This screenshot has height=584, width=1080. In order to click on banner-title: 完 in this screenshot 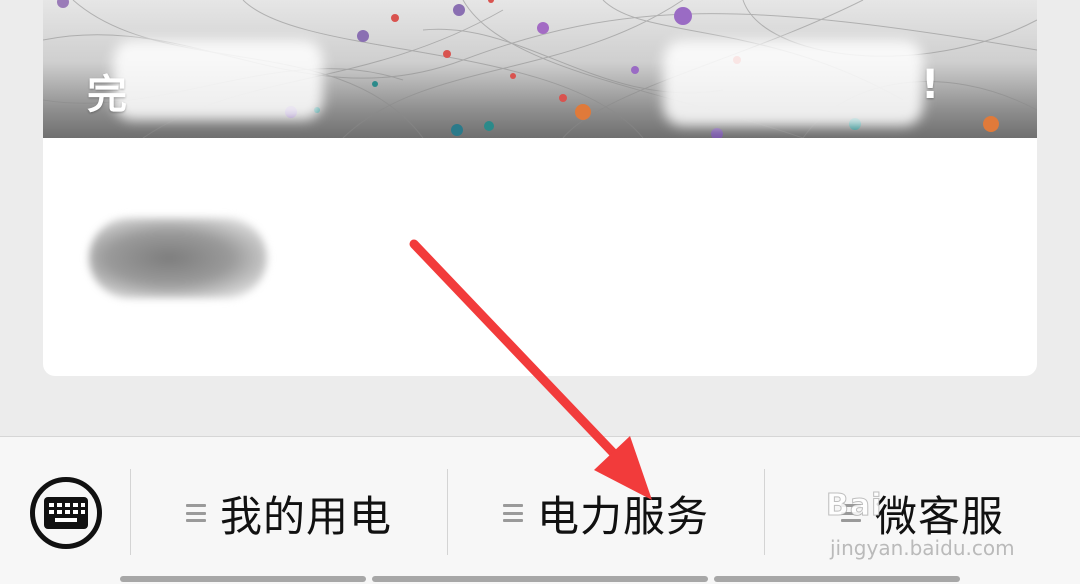, I will do `click(108, 95)`.